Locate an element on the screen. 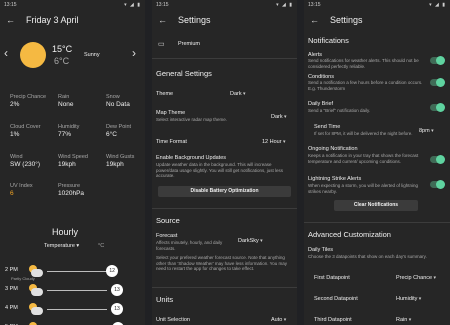  source-heading: Source is located at coordinates (168, 220).